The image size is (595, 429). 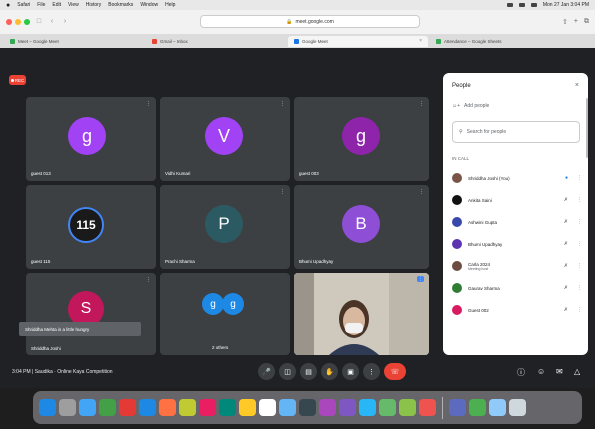 I want to click on close-tab-icon: ×, so click(x=420, y=41).